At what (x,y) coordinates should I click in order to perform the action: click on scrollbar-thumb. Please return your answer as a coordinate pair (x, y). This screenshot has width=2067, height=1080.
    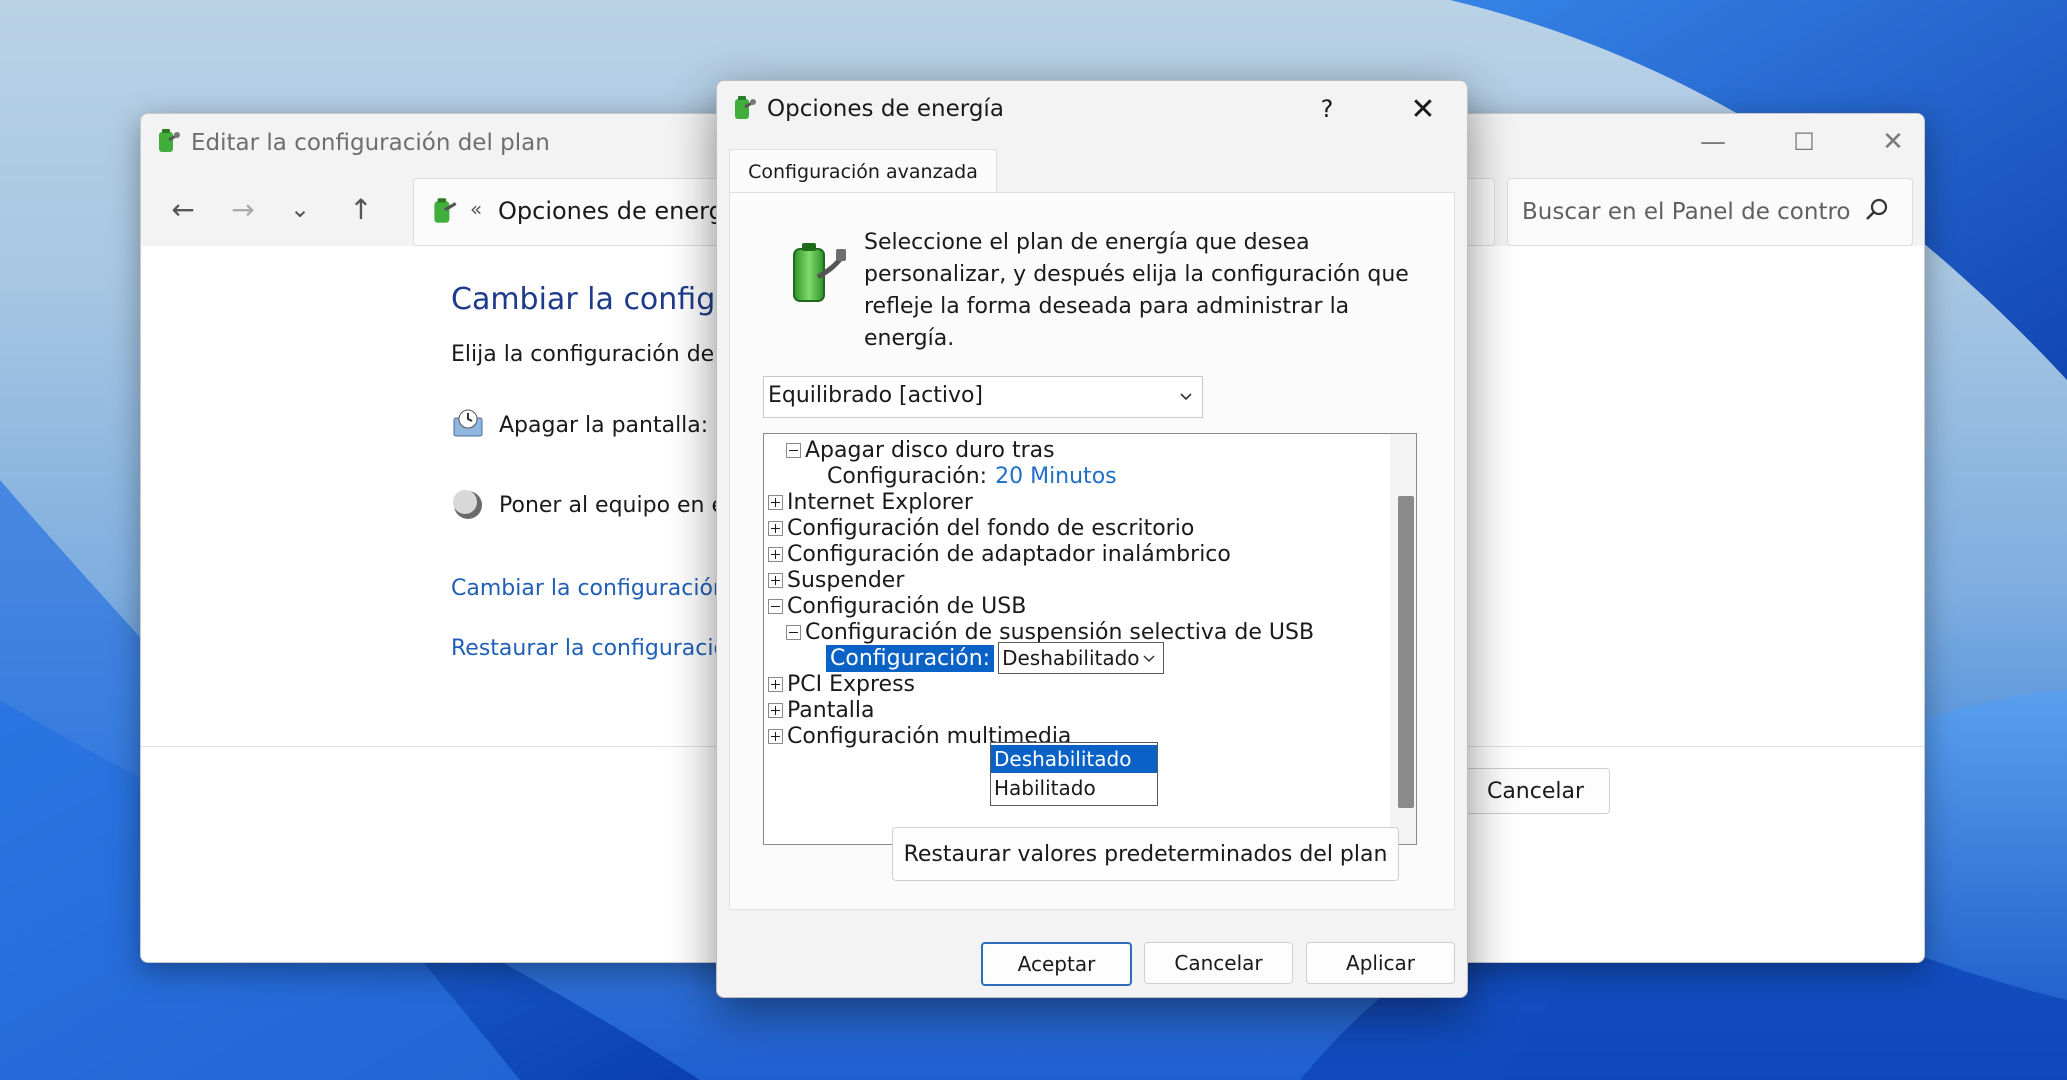
    Looking at the image, I should click on (1406, 652).